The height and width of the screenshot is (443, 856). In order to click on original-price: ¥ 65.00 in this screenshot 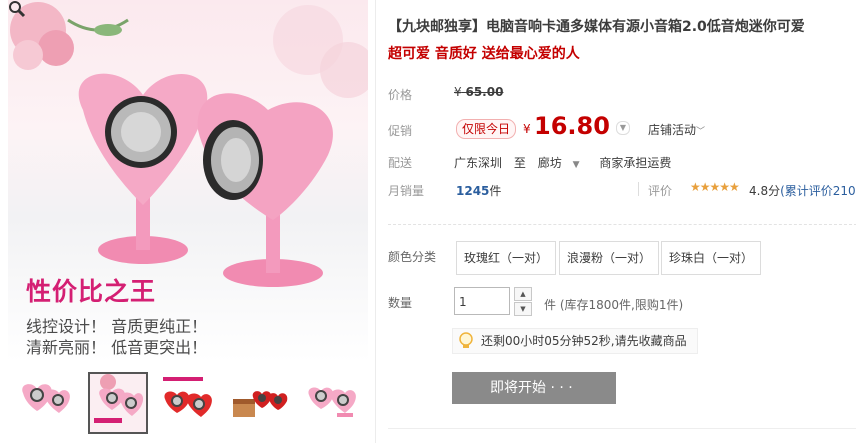, I will do `click(478, 92)`.